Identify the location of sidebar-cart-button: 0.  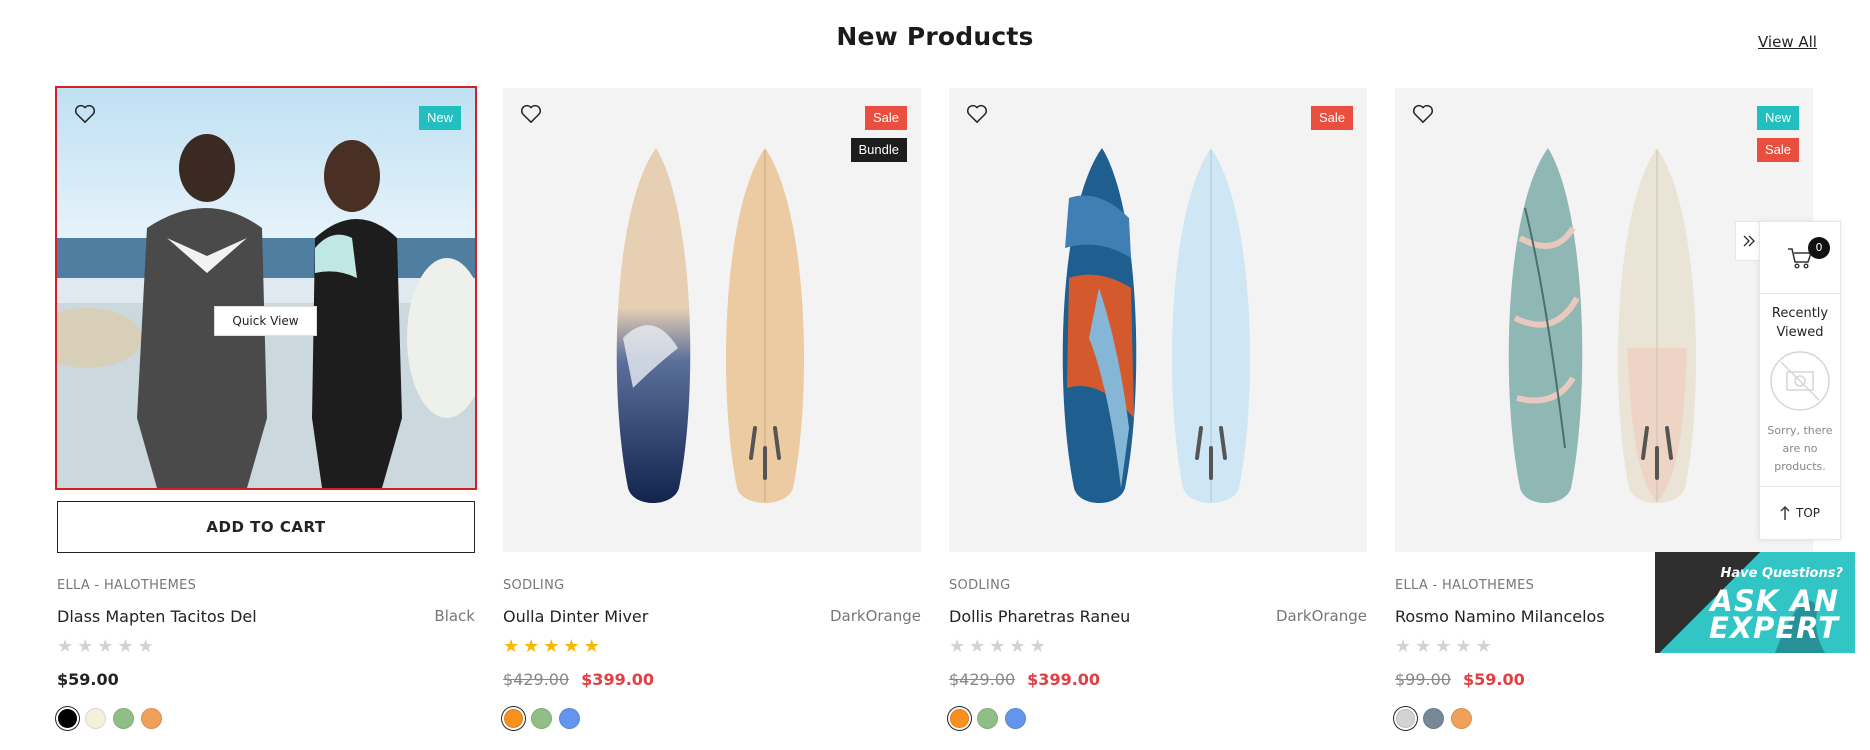
(1800, 258).